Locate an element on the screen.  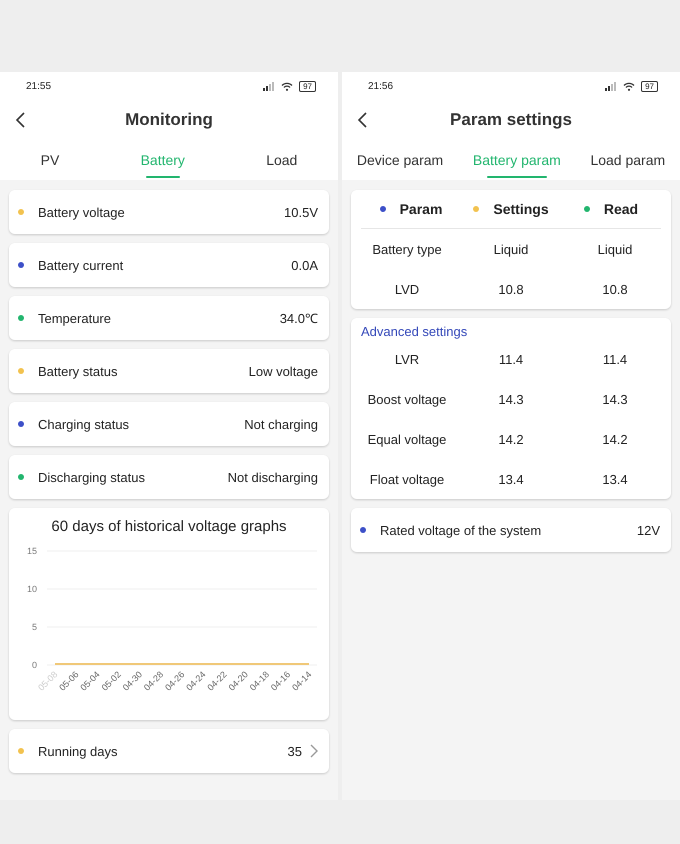
row-label: Temperature is located at coordinates (75, 318).